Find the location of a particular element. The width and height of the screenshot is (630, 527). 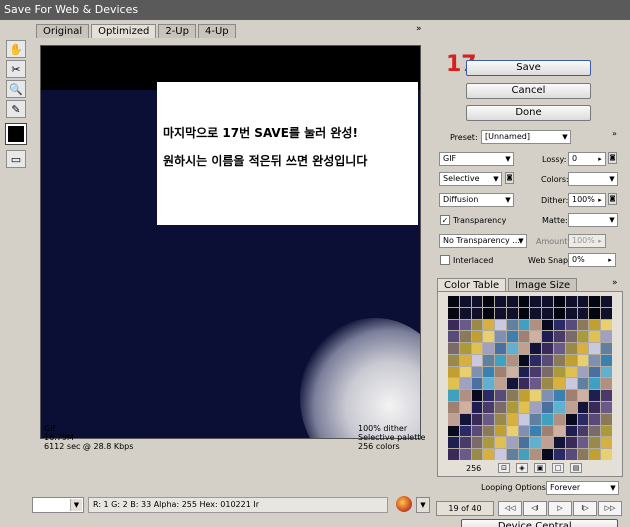

map-color-icon: ⊡ is located at coordinates (504, 468).